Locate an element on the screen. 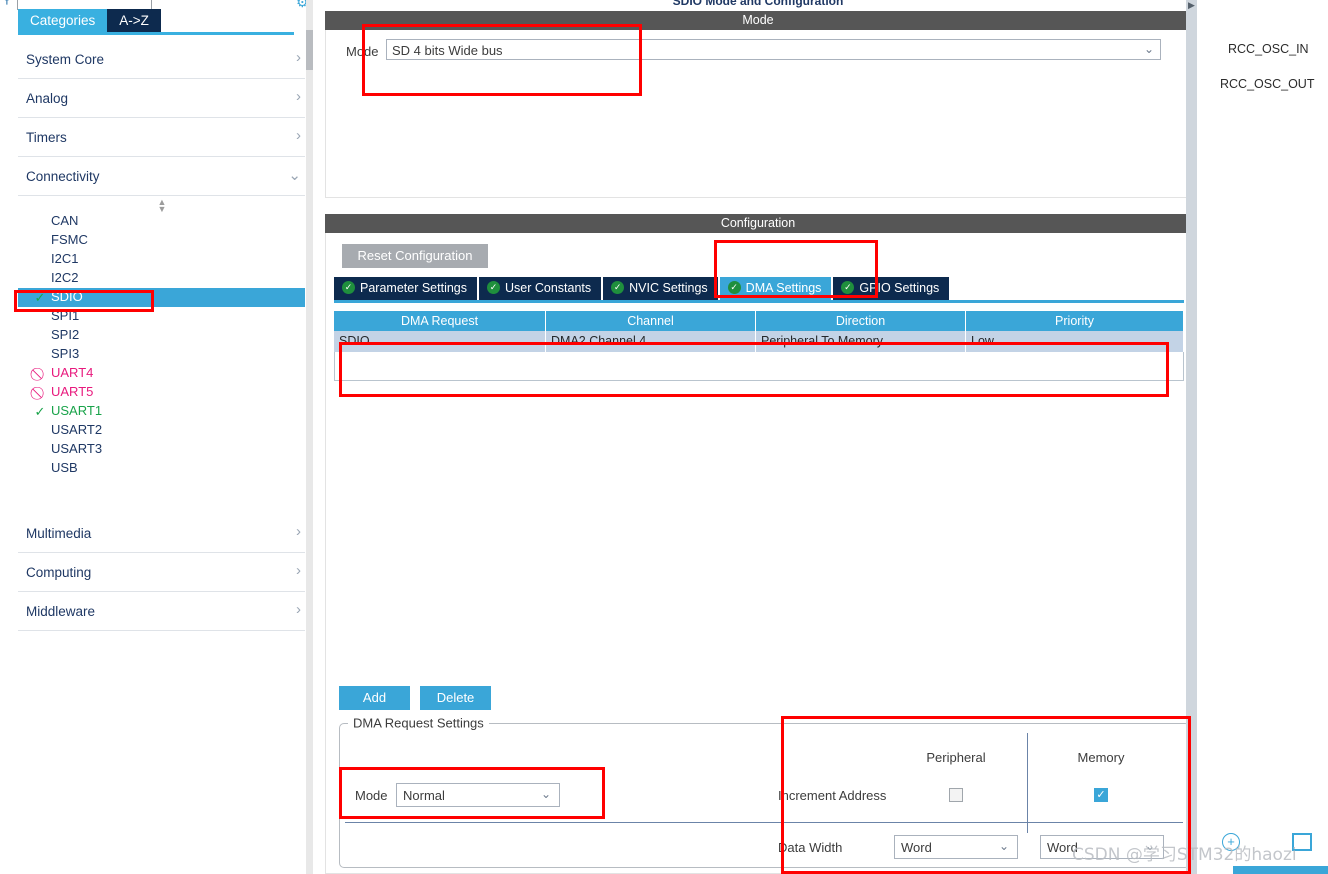  mode-select: SD 4 bits Wide bus ⌄ is located at coordinates (773, 49).